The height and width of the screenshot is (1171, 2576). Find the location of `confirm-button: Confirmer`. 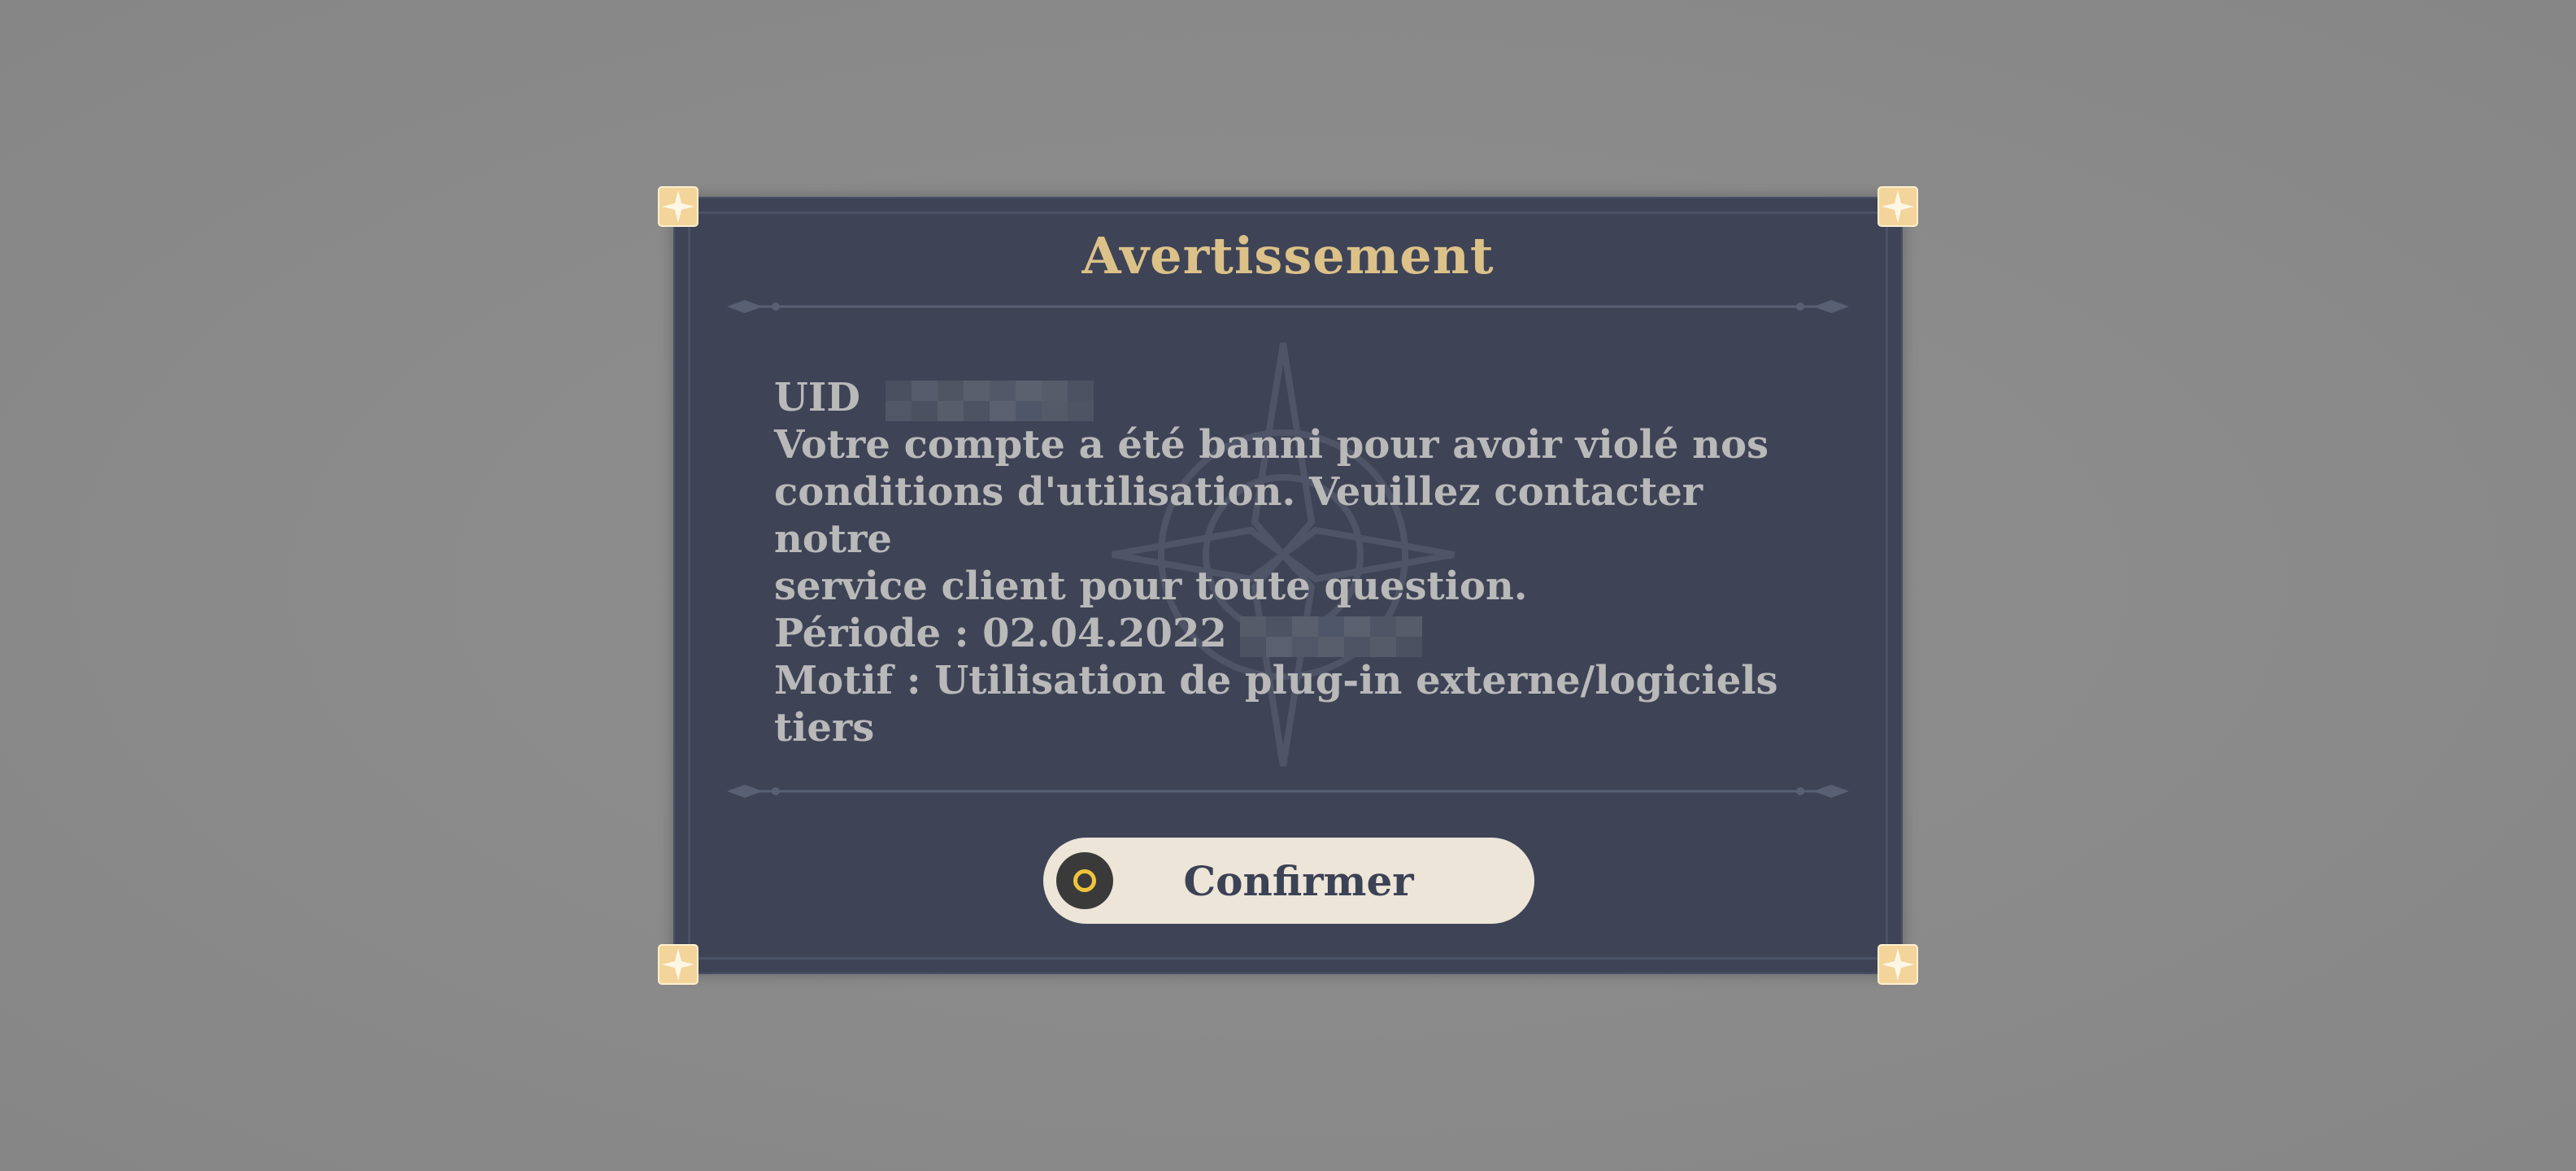

confirm-button: Confirmer is located at coordinates (1288, 881).